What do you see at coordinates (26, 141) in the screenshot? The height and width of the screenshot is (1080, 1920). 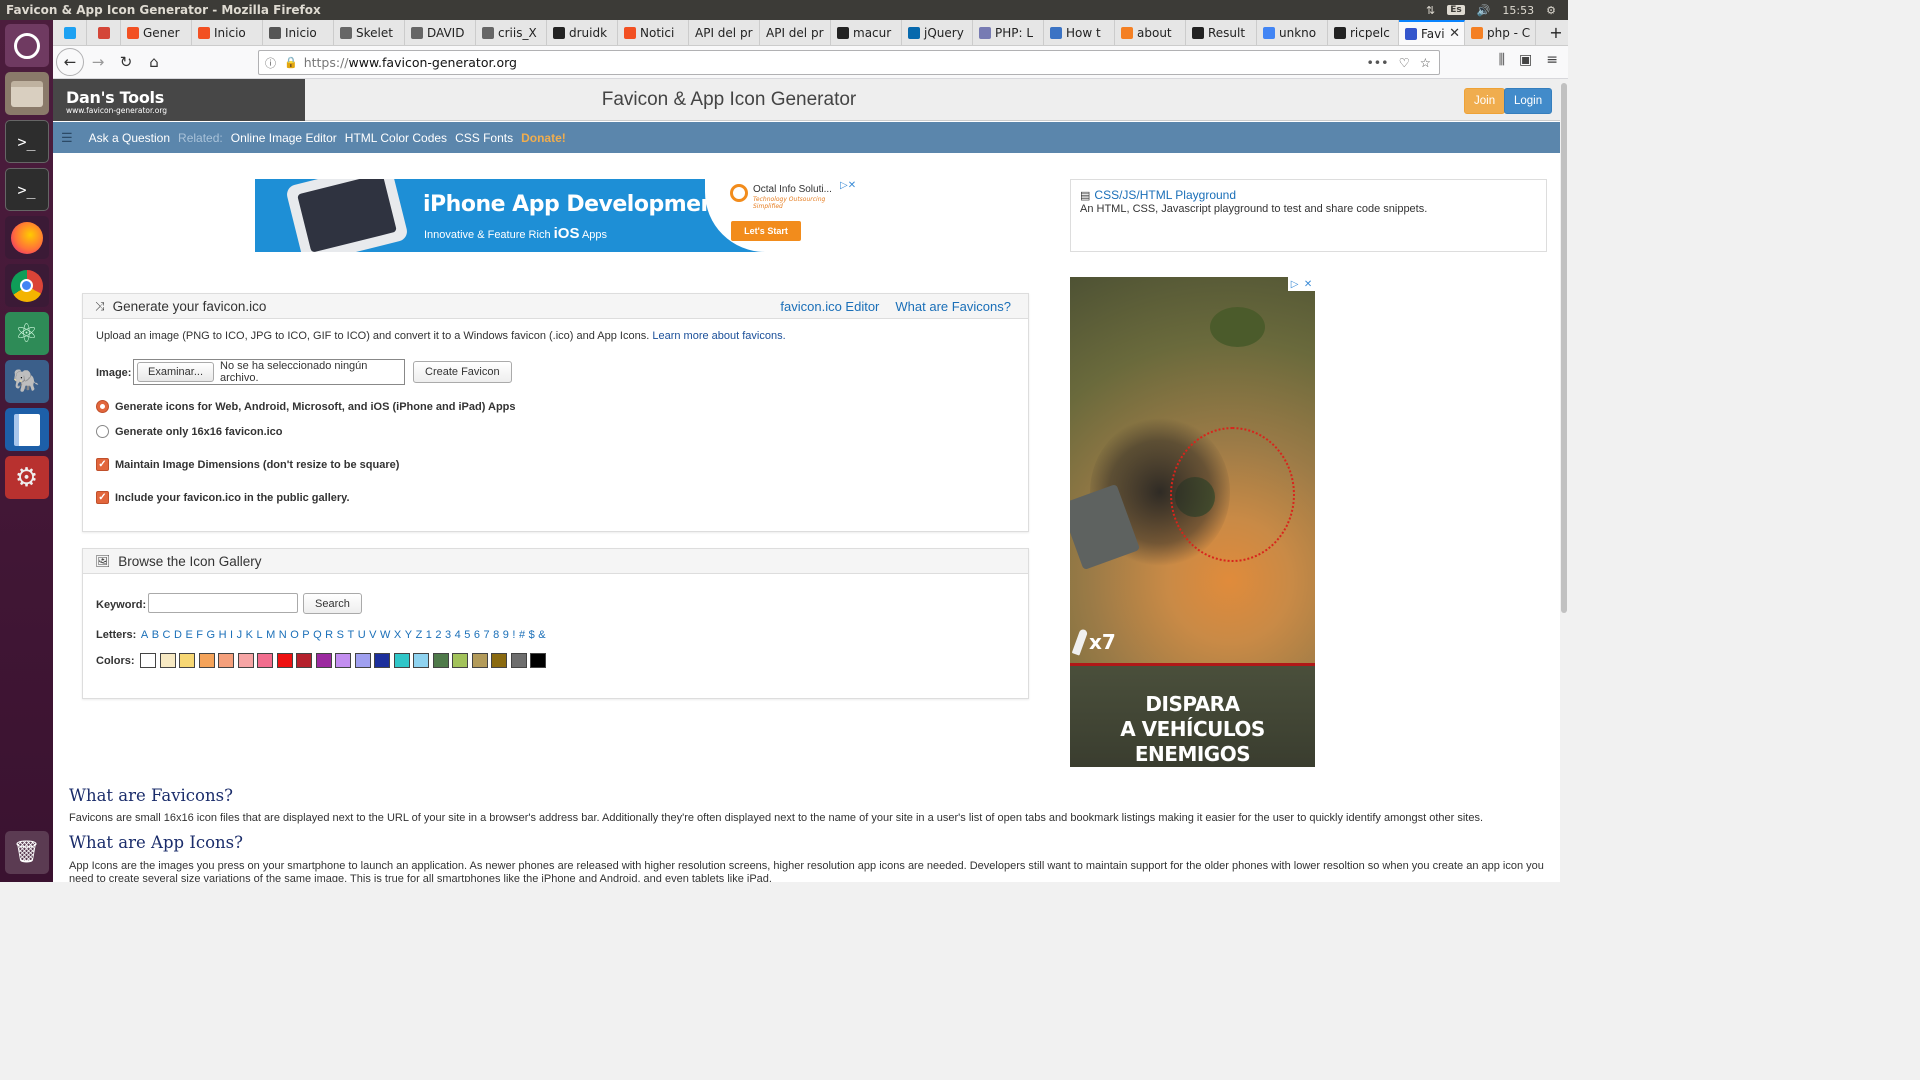 I see `terminal-icon: >_` at bounding box center [26, 141].